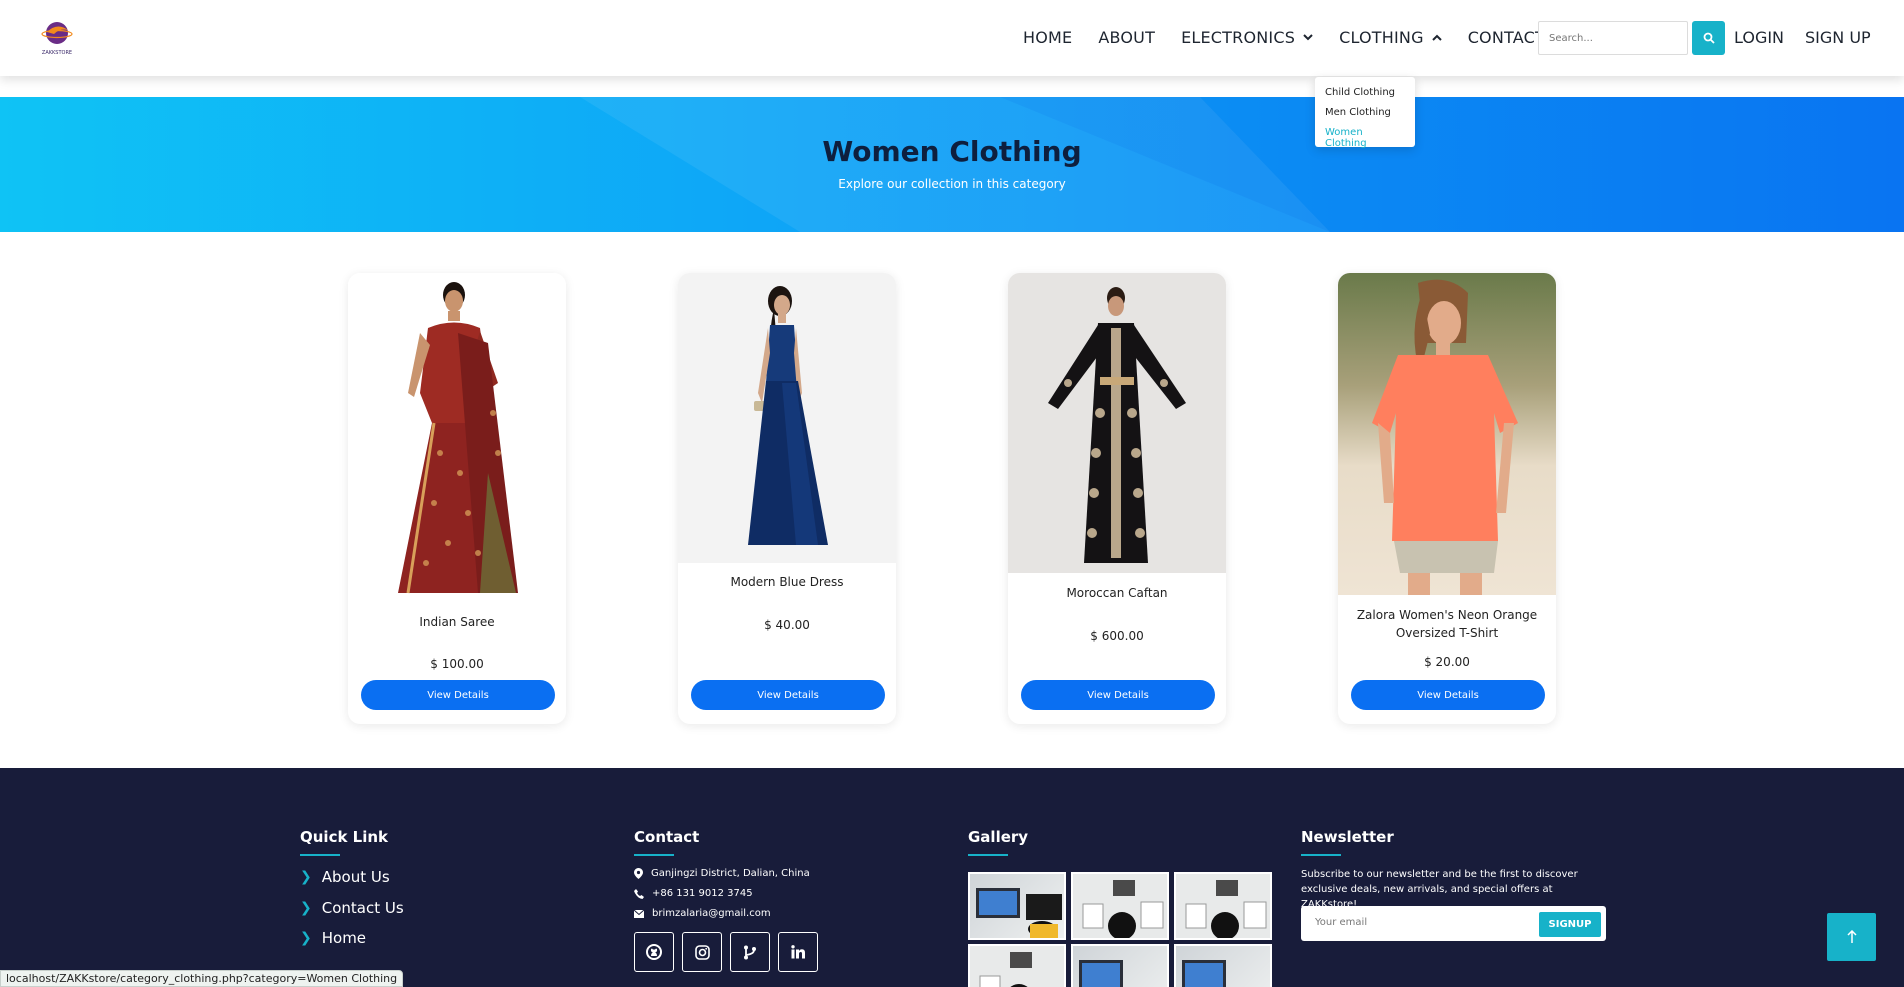 Image resolution: width=1904 pixels, height=987 pixels. Describe the element at coordinates (787, 418) in the screenshot. I see `product-image-modern-blue-dress` at that location.